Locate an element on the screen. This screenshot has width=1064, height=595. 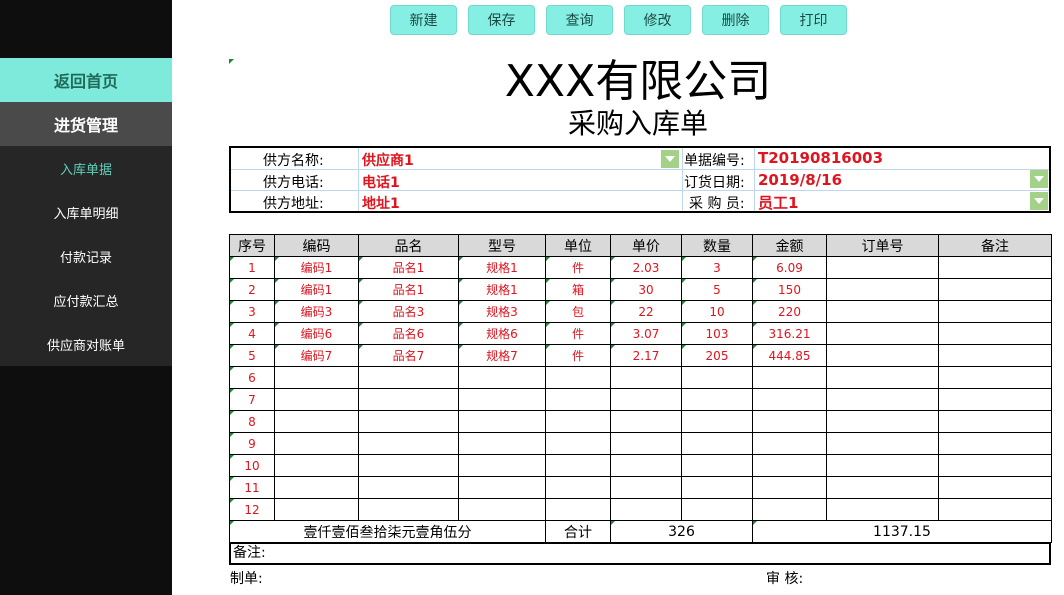
cell-seq: 6 is located at coordinates (252, 377).